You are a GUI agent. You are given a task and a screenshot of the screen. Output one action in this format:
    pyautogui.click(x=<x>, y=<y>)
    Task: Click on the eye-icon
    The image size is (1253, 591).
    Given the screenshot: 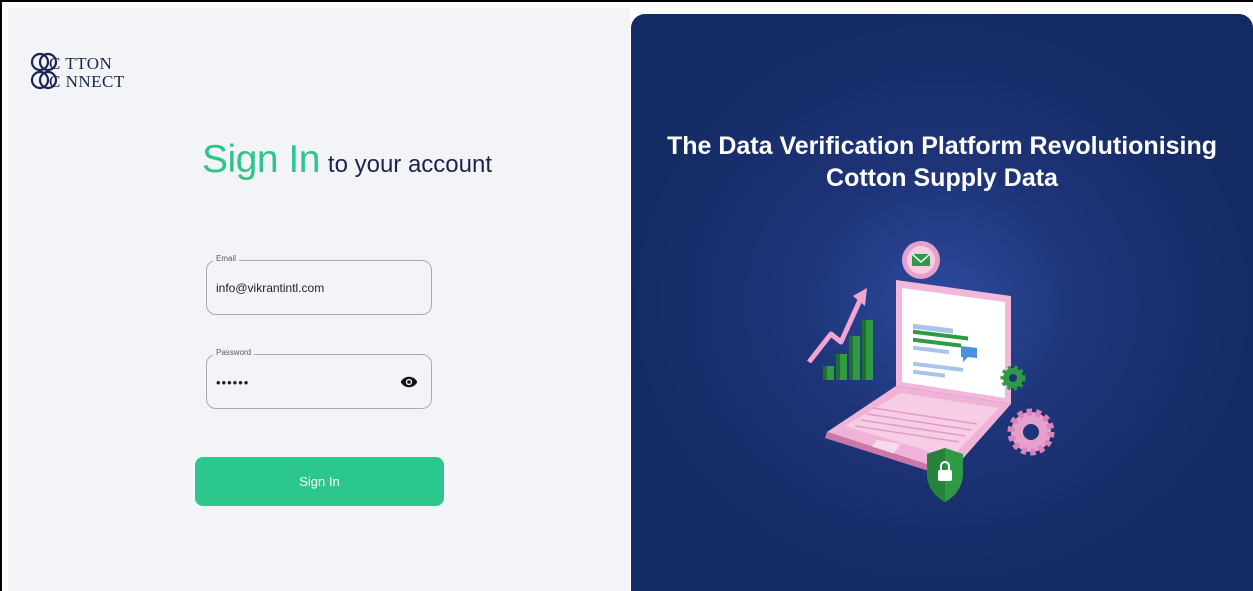 What is the action you would take?
    pyautogui.click(x=409, y=382)
    